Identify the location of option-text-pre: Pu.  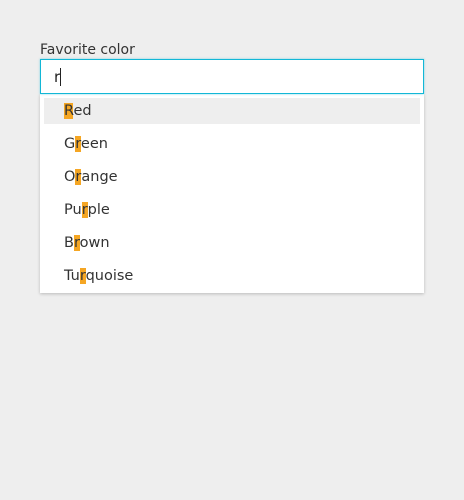
(73, 210).